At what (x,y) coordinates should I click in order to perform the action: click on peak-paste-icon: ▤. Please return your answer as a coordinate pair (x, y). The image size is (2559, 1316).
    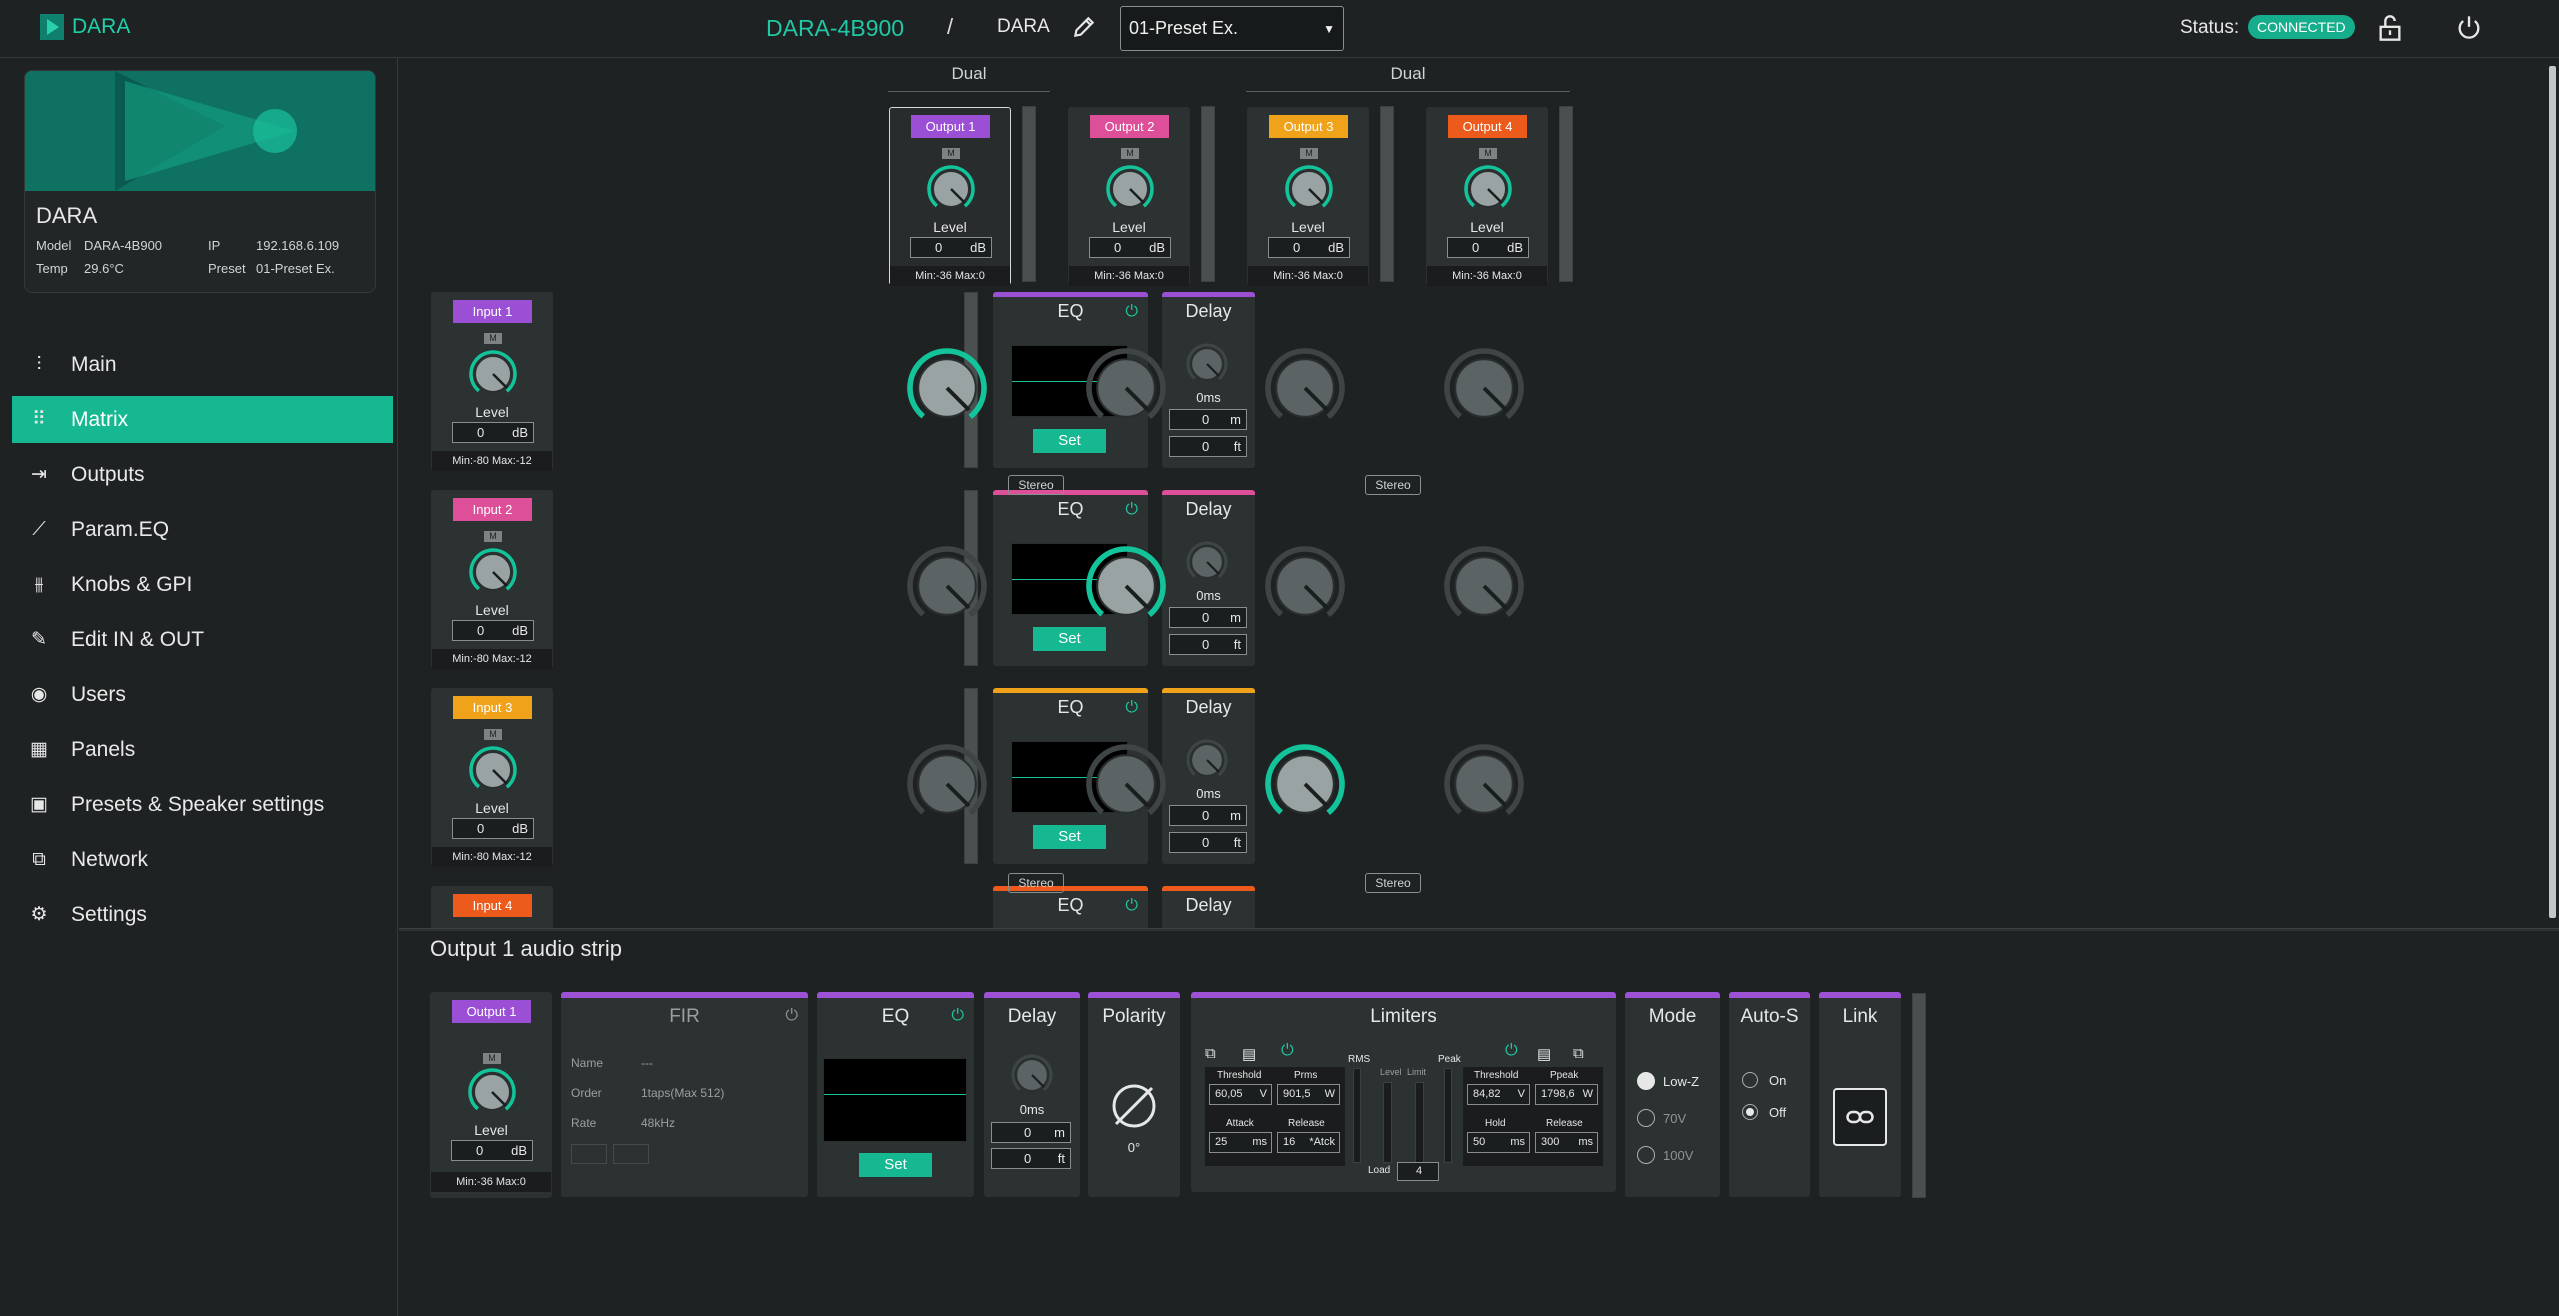
    Looking at the image, I should click on (1544, 1054).